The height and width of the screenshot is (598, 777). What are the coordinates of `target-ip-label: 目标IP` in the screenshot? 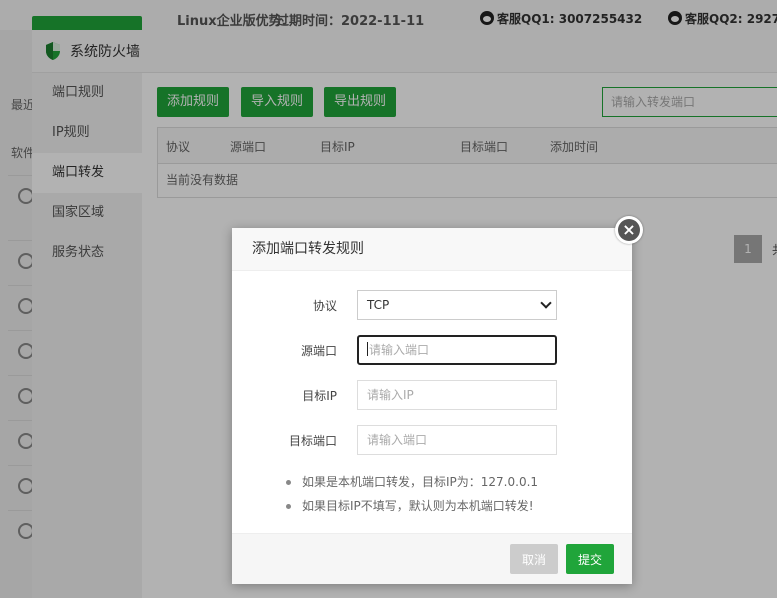 It's located at (319, 396).